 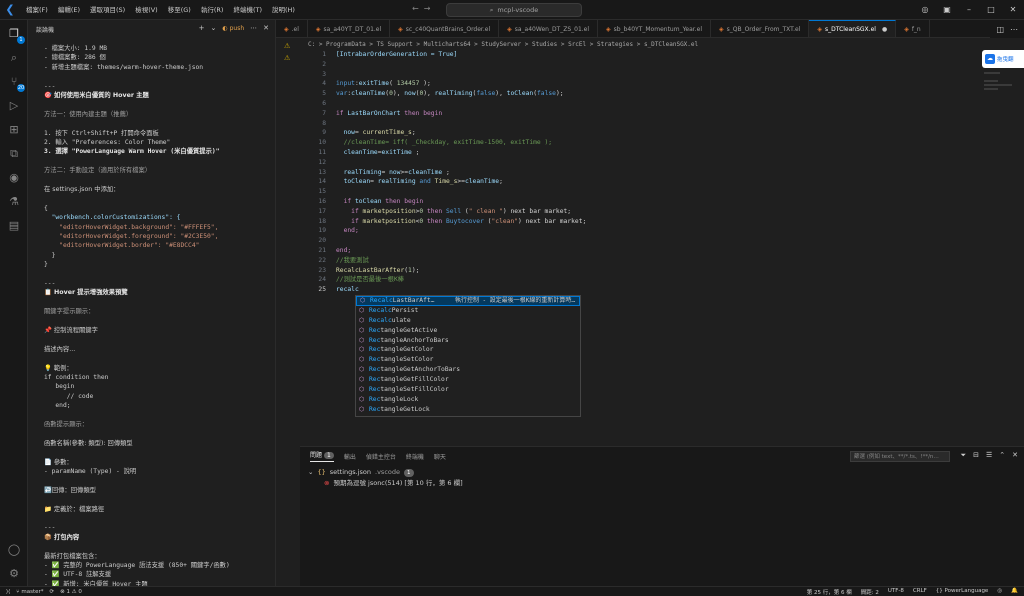 What do you see at coordinates (349, 28) in the screenshot?
I see `editor-tab: ◈ sa_a40YT_DT_01.el` at bounding box center [349, 28].